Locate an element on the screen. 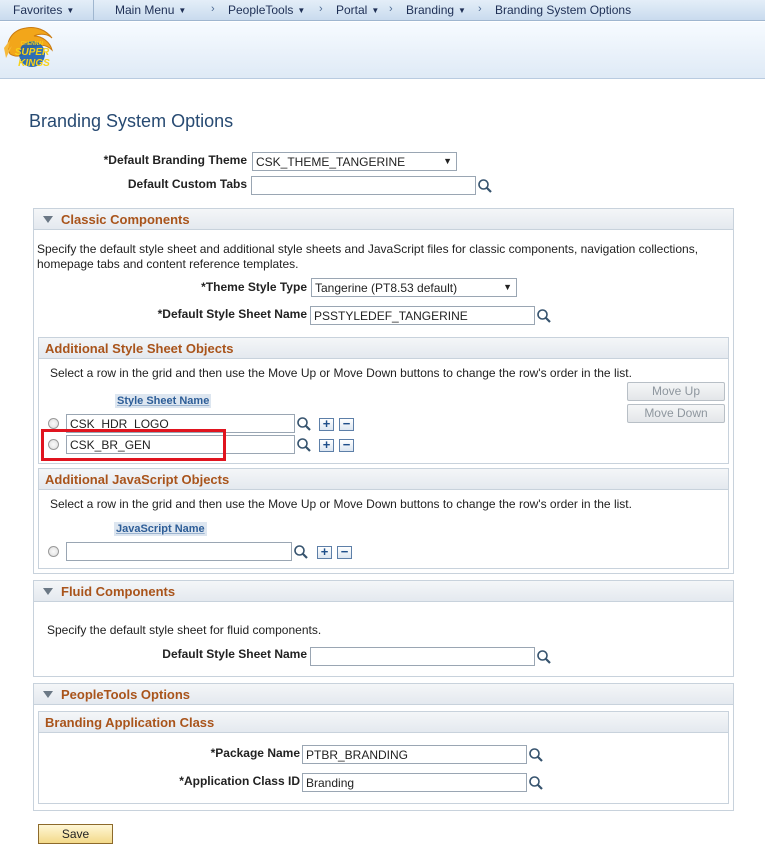 Image resolution: width=765 pixels, height=850 pixels. default-style-sheet-input is located at coordinates (422, 315).